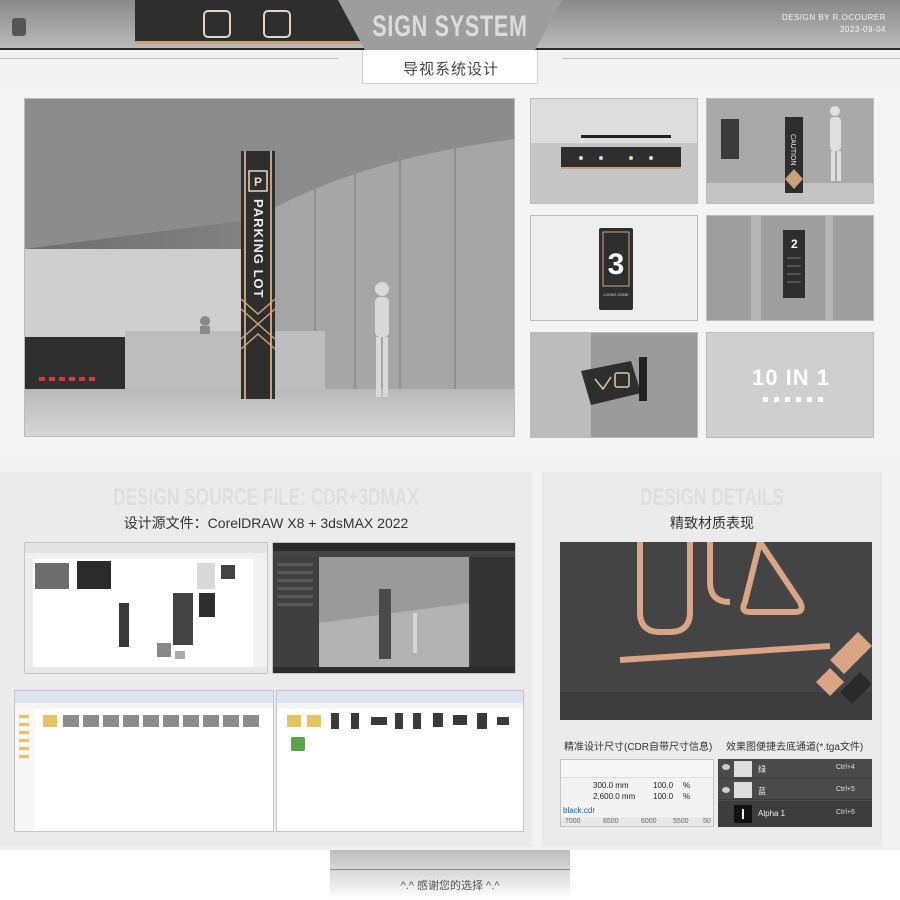 Image resolution: width=900 pixels, height=900 pixels. What do you see at coordinates (637, 821) in the screenshot?
I see `ruler: 7000 6500 6000 5500 50` at bounding box center [637, 821].